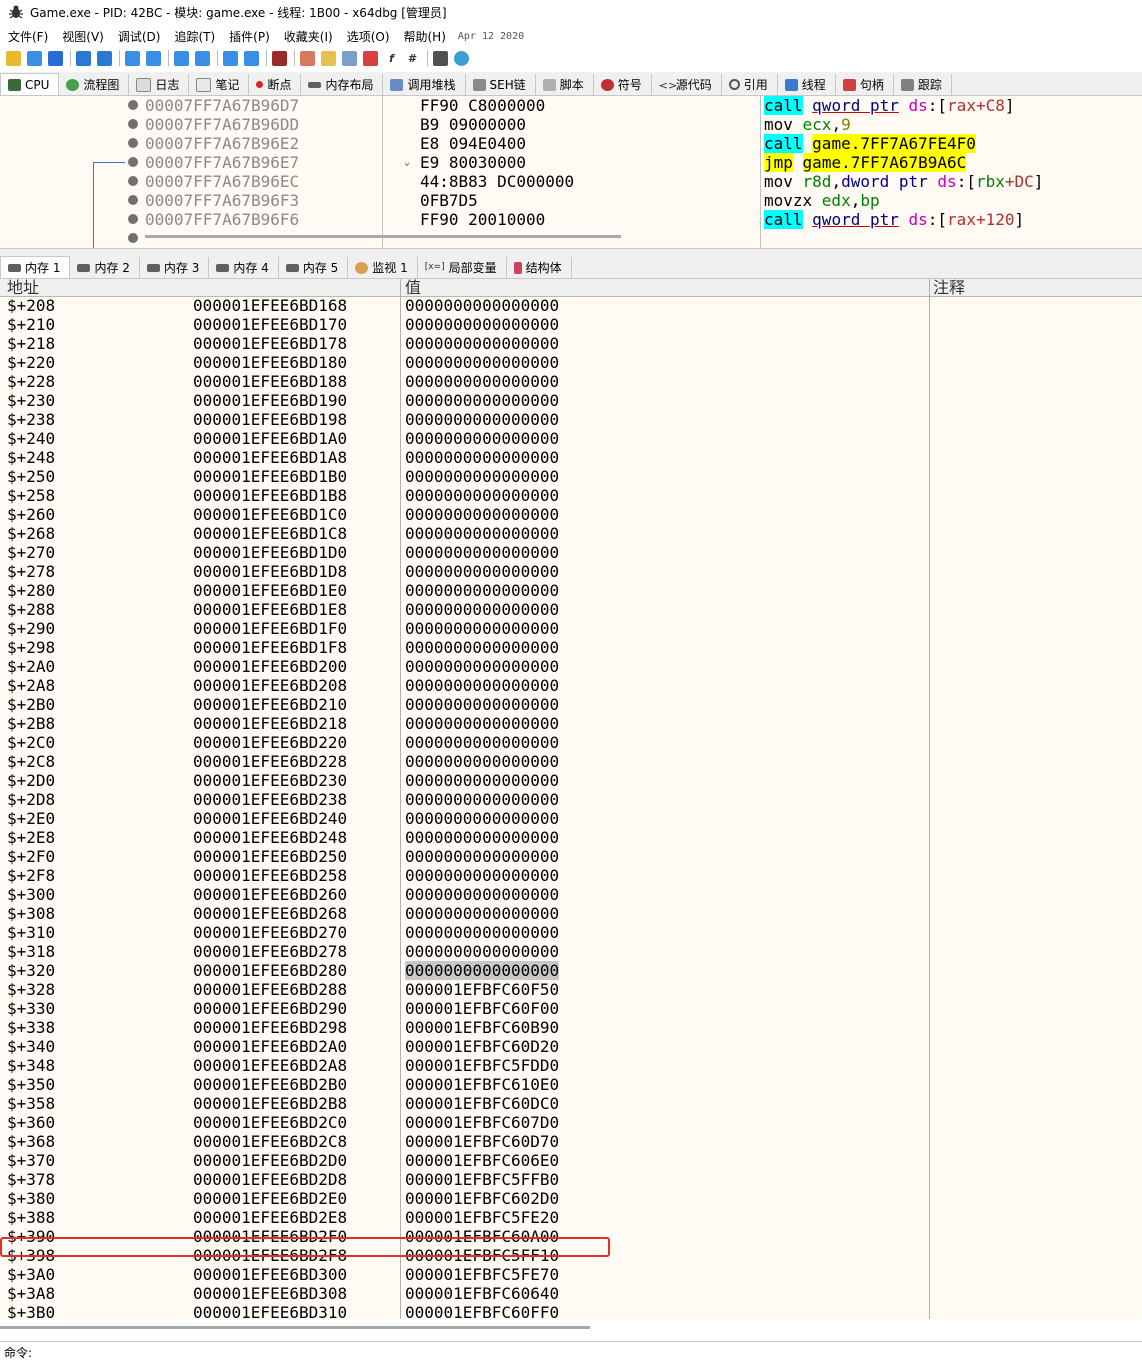 Image resolution: width=1142 pixels, height=1362 pixels. What do you see at coordinates (571, 1179) in the screenshot?
I see `table-row: $+378 000001EFEE6BD2D8 000001EFBFC5FFB0` at bounding box center [571, 1179].